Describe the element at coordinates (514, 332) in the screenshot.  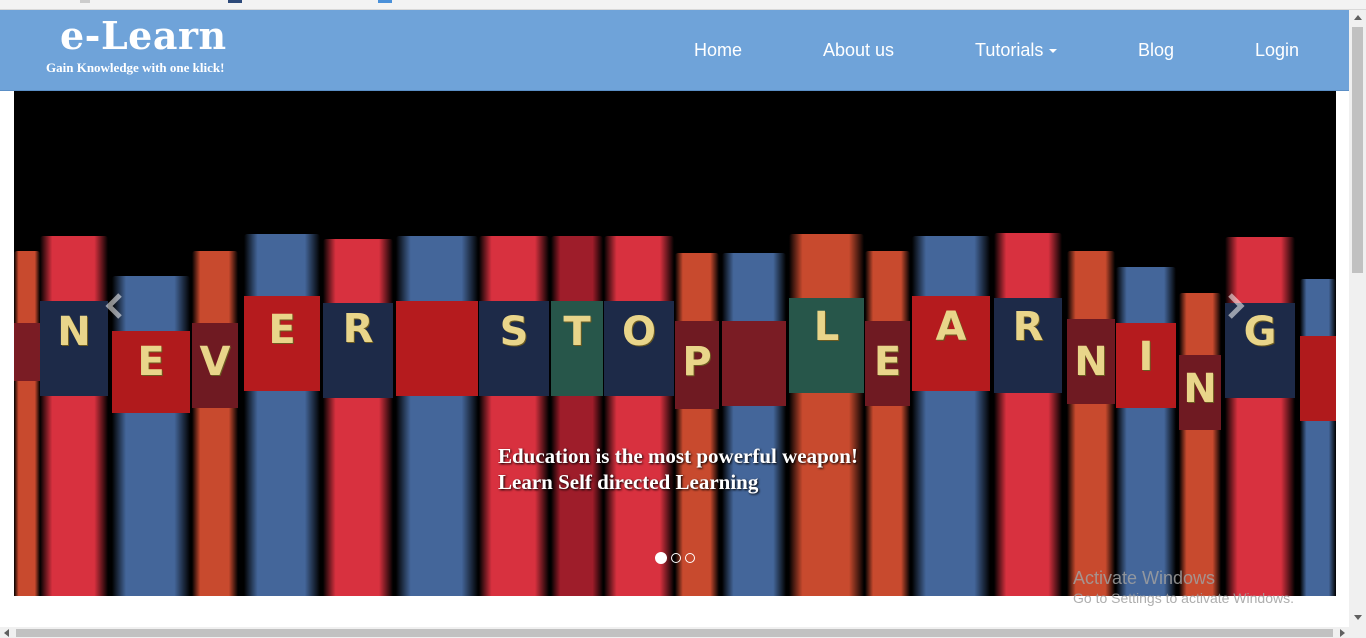
I see `book-letter: S` at that location.